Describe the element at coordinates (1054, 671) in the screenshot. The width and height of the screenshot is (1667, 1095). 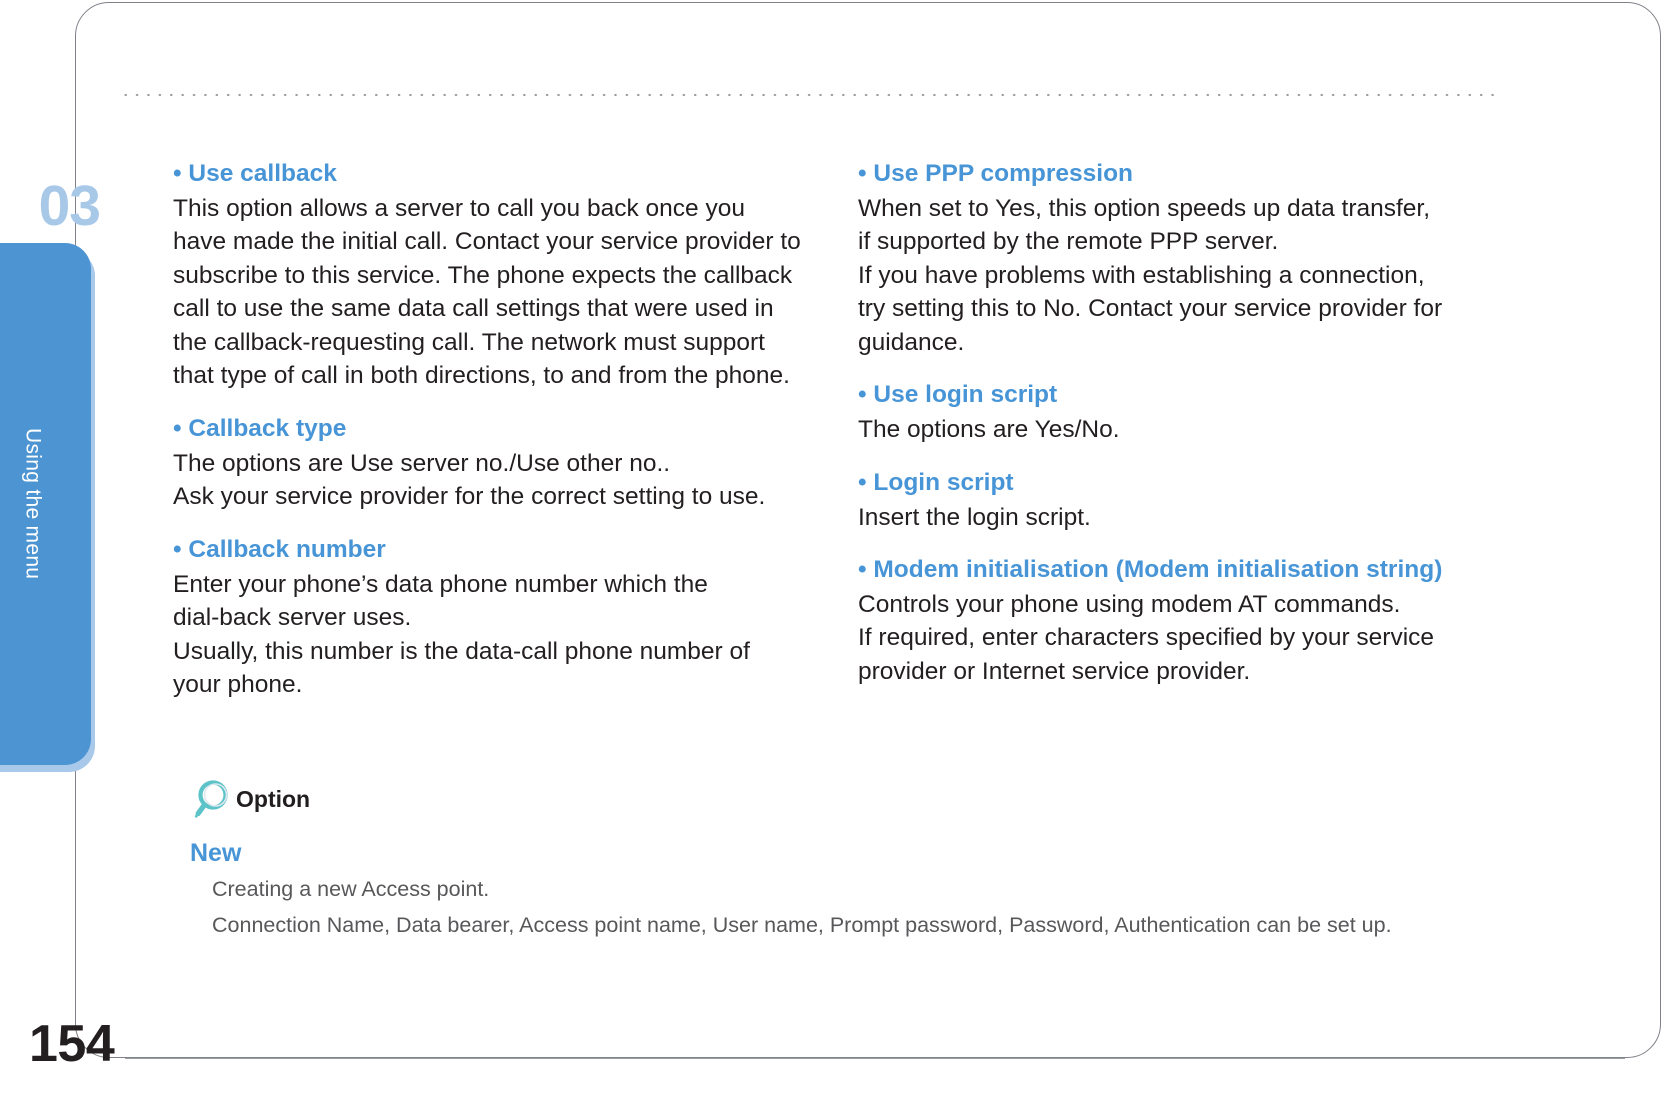
I see `body-line: provider or Internet service provider.` at that location.